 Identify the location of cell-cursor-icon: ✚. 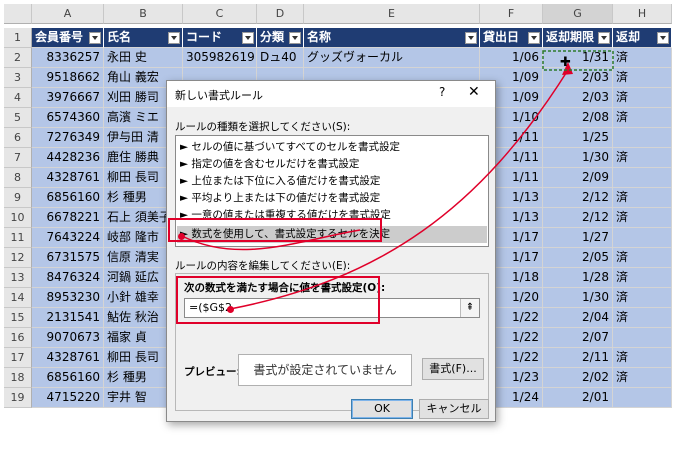
(565, 62).